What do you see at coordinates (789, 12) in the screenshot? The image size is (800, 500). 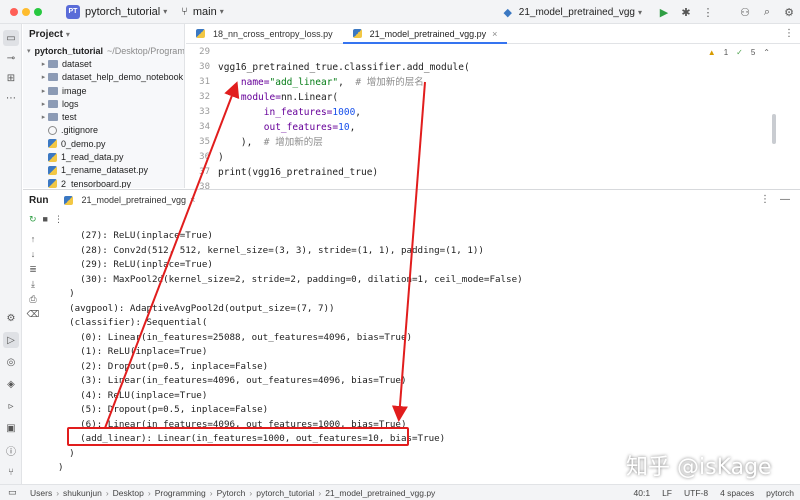 I see `settings-icon: ⚙` at bounding box center [789, 12].